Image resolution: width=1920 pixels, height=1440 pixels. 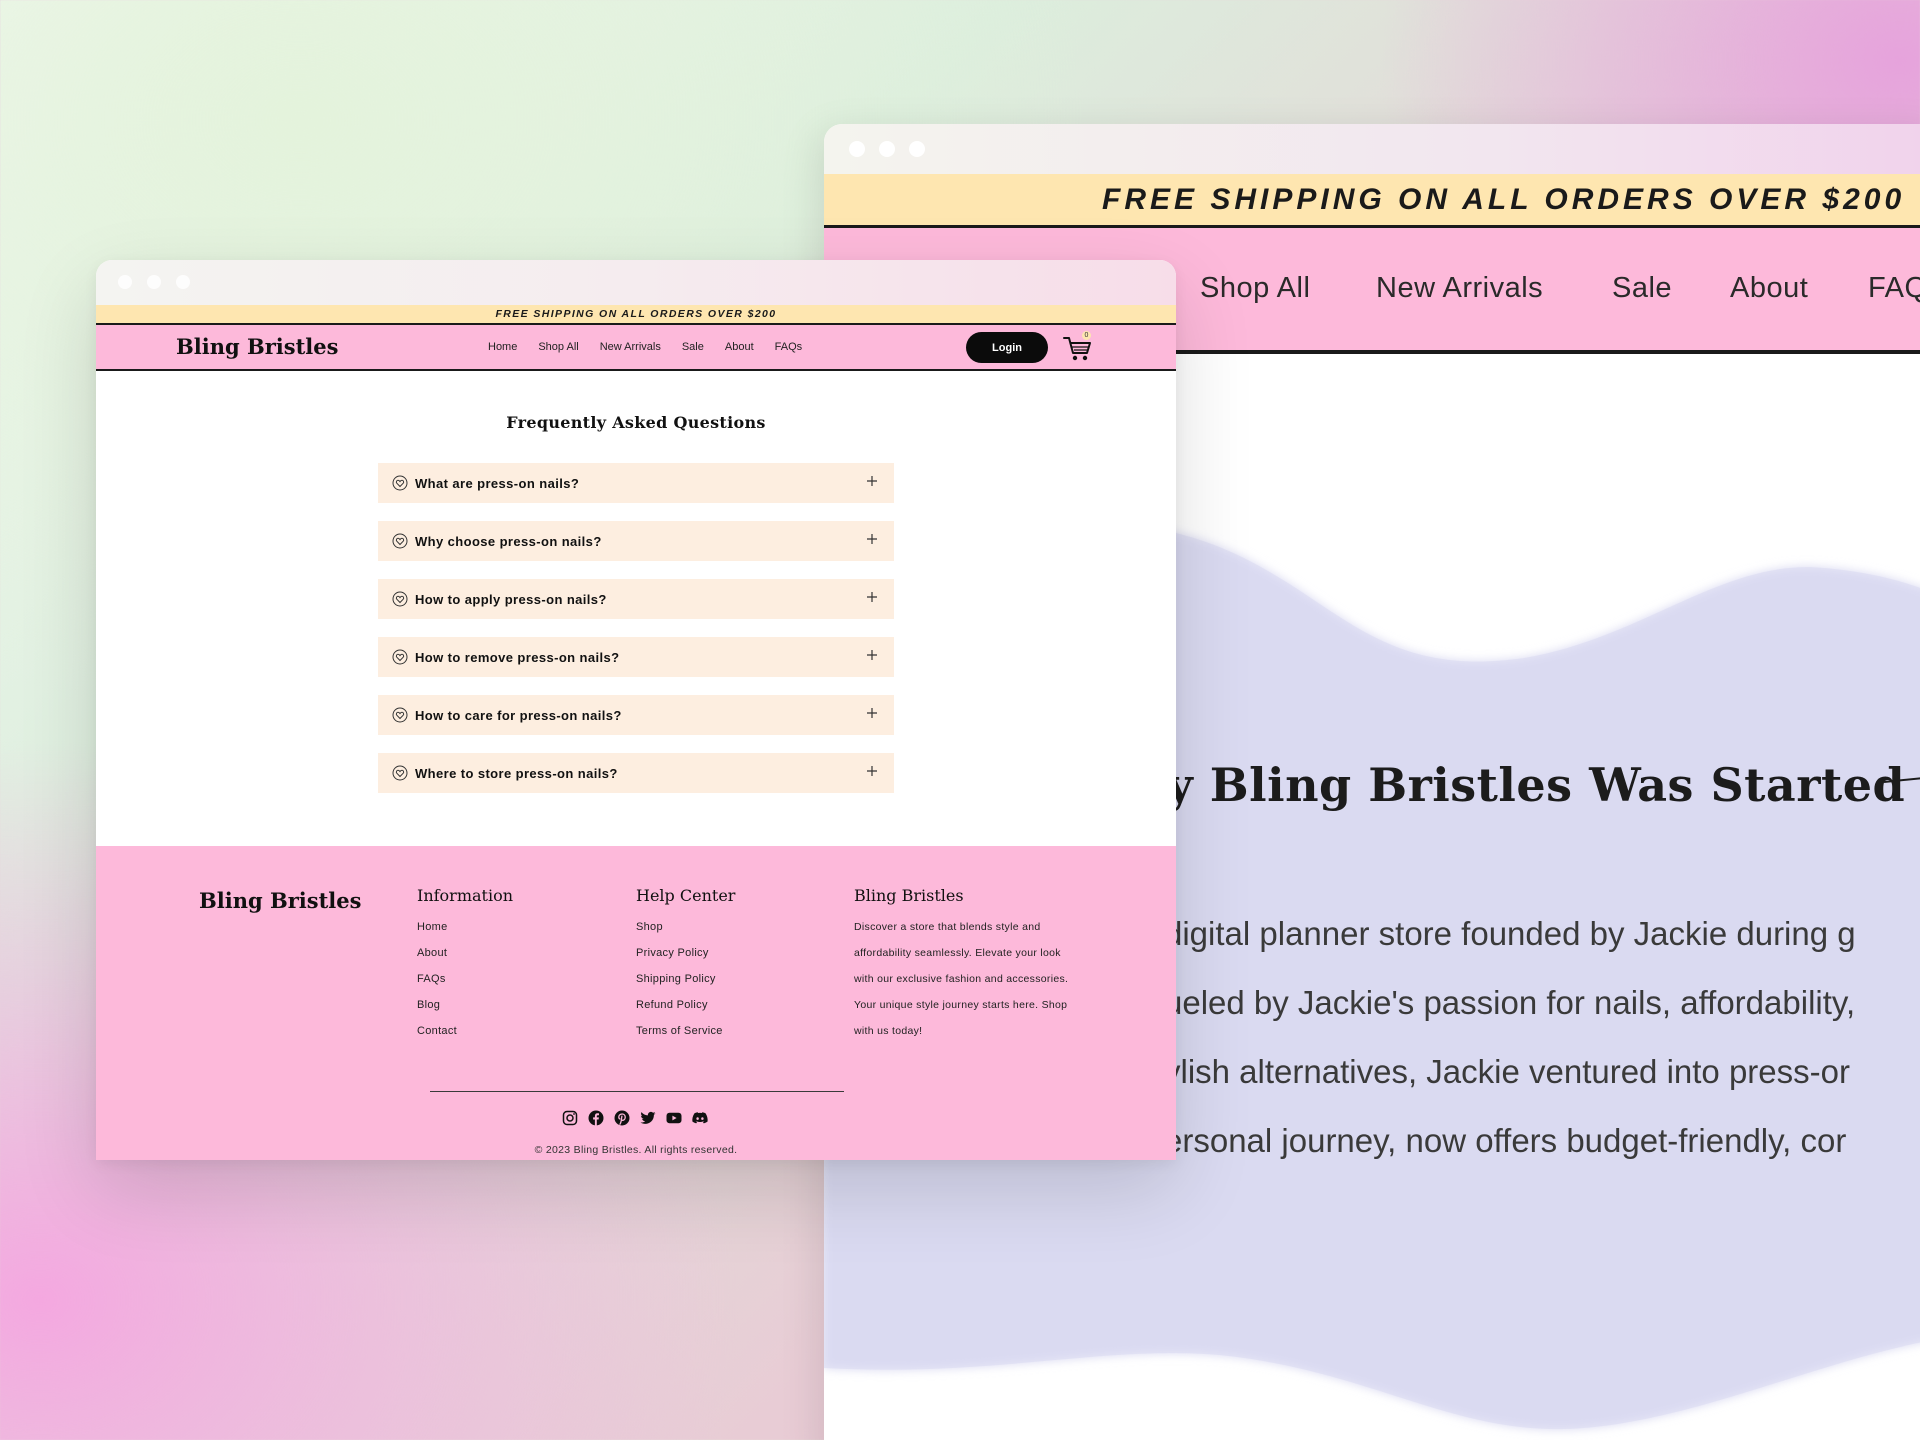 I want to click on footer-link-terms-of-service: Terms of Service, so click(x=685, y=1038).